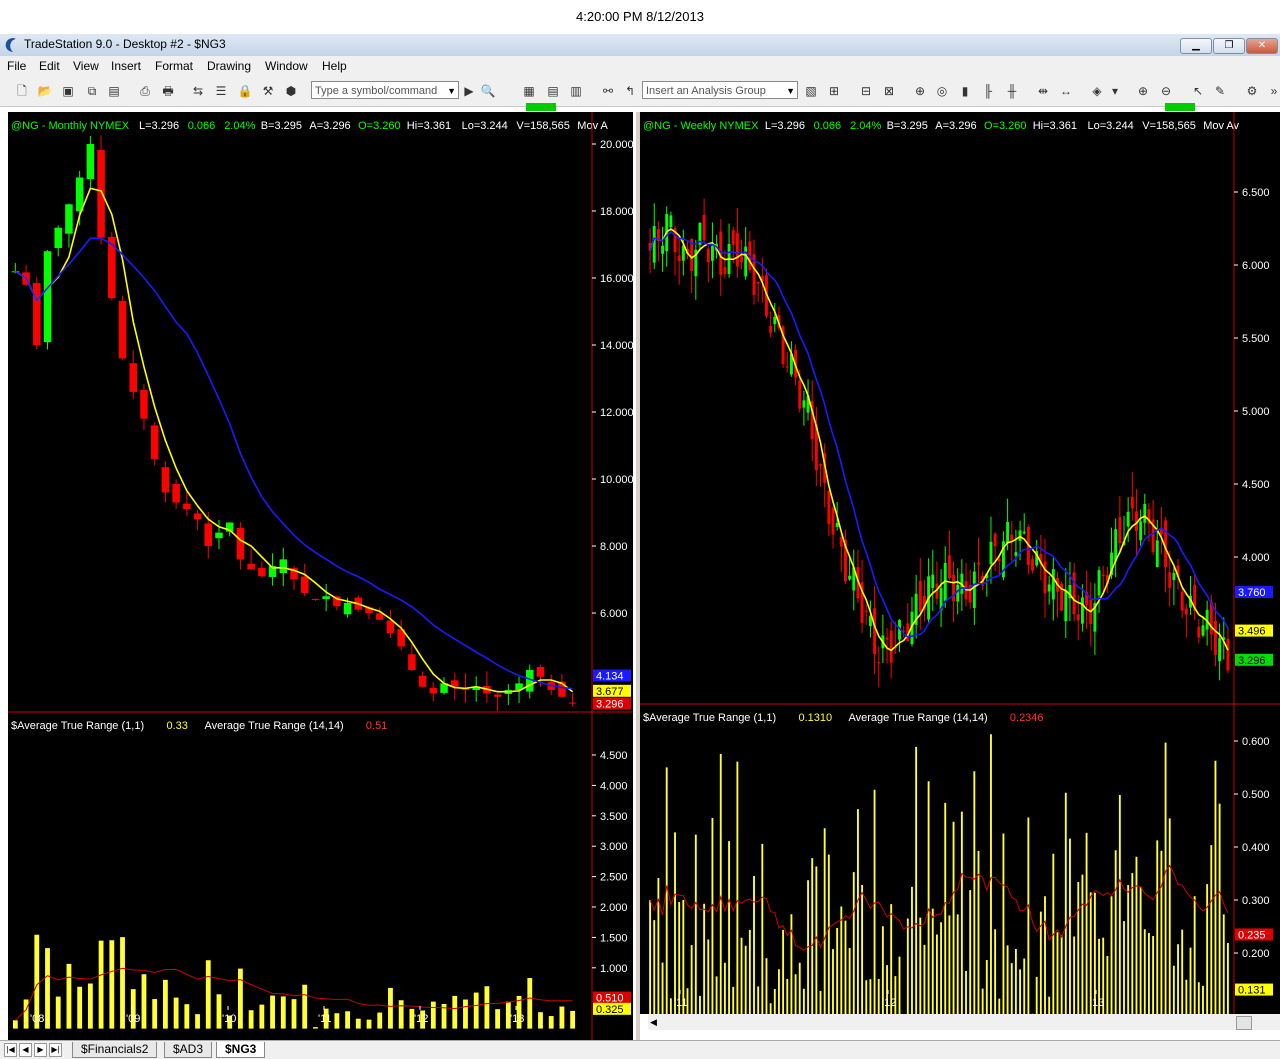  Describe the element at coordinates (334, 66) in the screenshot. I see `menu-help: Help` at that location.